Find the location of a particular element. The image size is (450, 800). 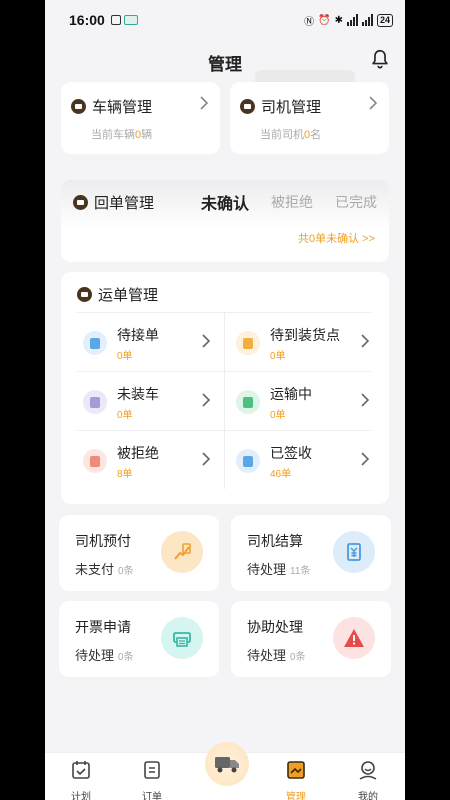

tab-plan: 计划 is located at coordinates (81, 779).